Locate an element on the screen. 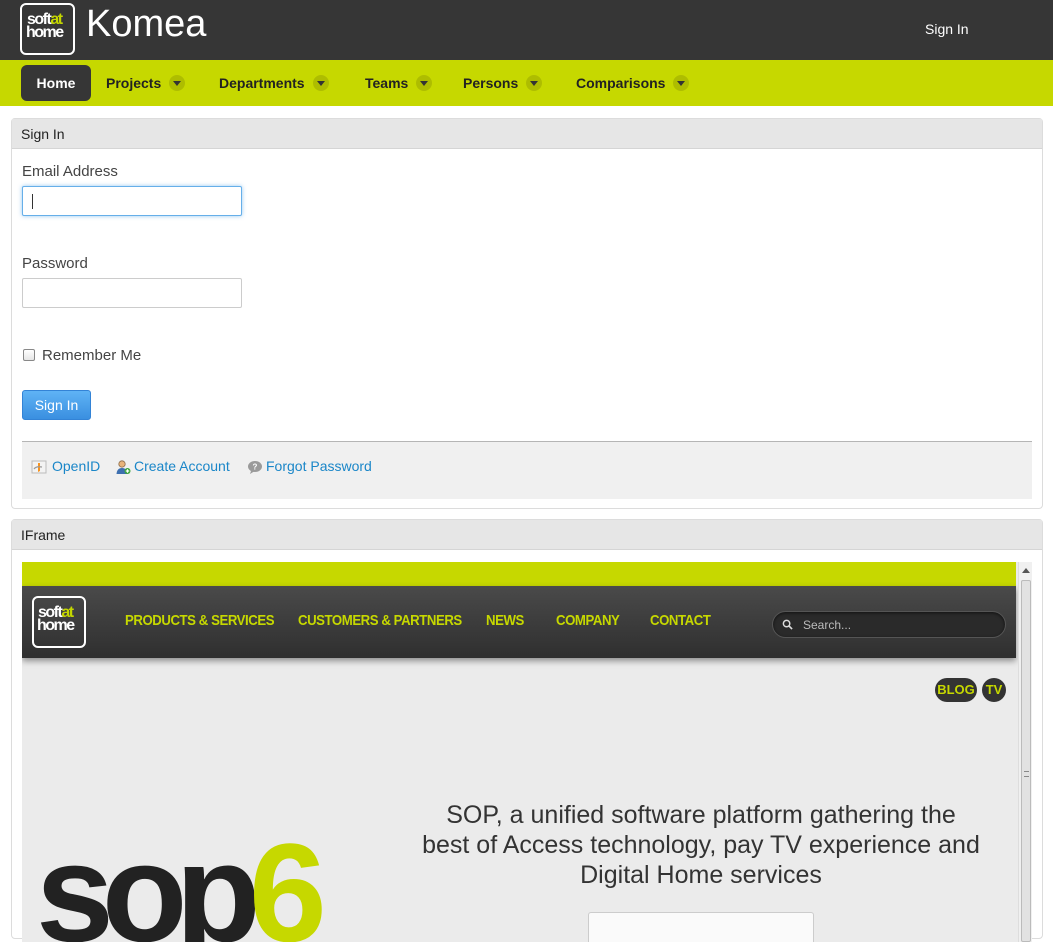 Image resolution: width=1053 pixels, height=942 pixels. sign-in-panel-title: Sign In is located at coordinates (527, 134).